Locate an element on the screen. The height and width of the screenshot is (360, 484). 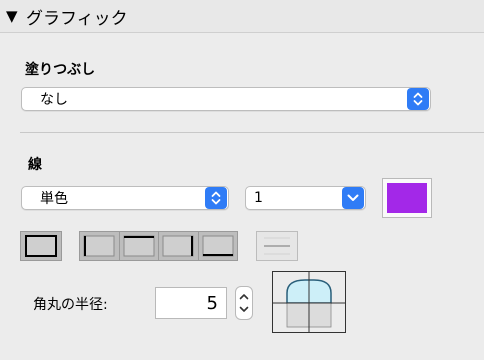
corner-radius-preview is located at coordinates (309, 302).